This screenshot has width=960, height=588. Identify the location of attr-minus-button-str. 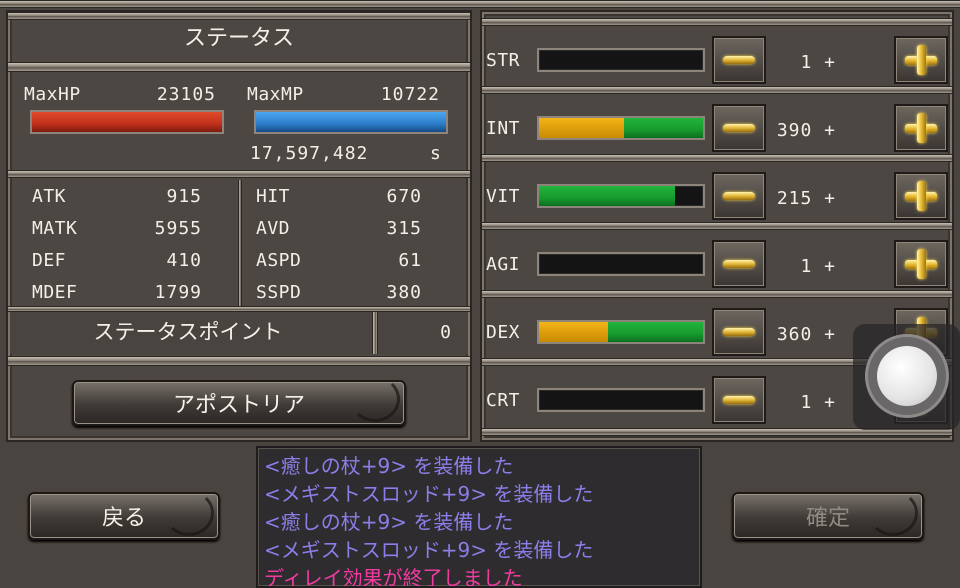
(739, 60).